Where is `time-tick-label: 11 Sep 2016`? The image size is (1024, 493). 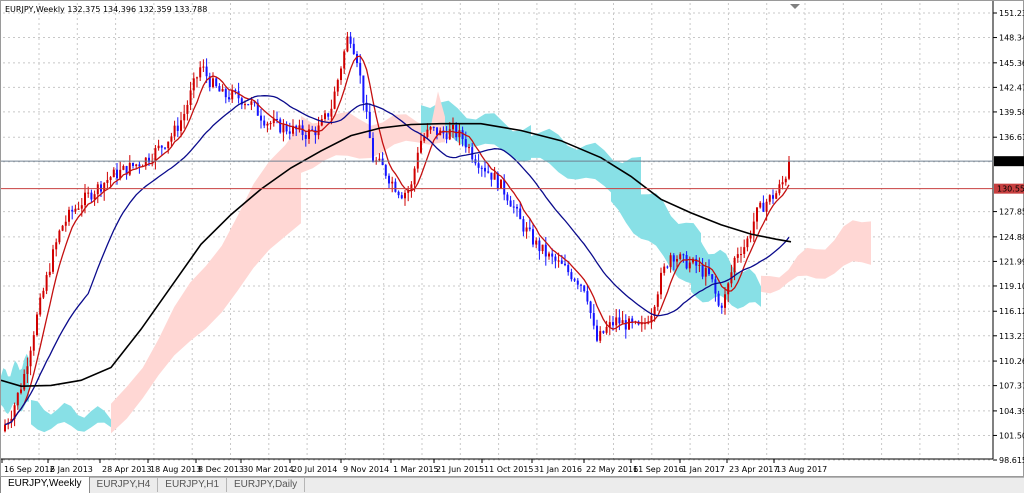
time-tick-label: 11 Sep 2016 is located at coordinates (658, 469).